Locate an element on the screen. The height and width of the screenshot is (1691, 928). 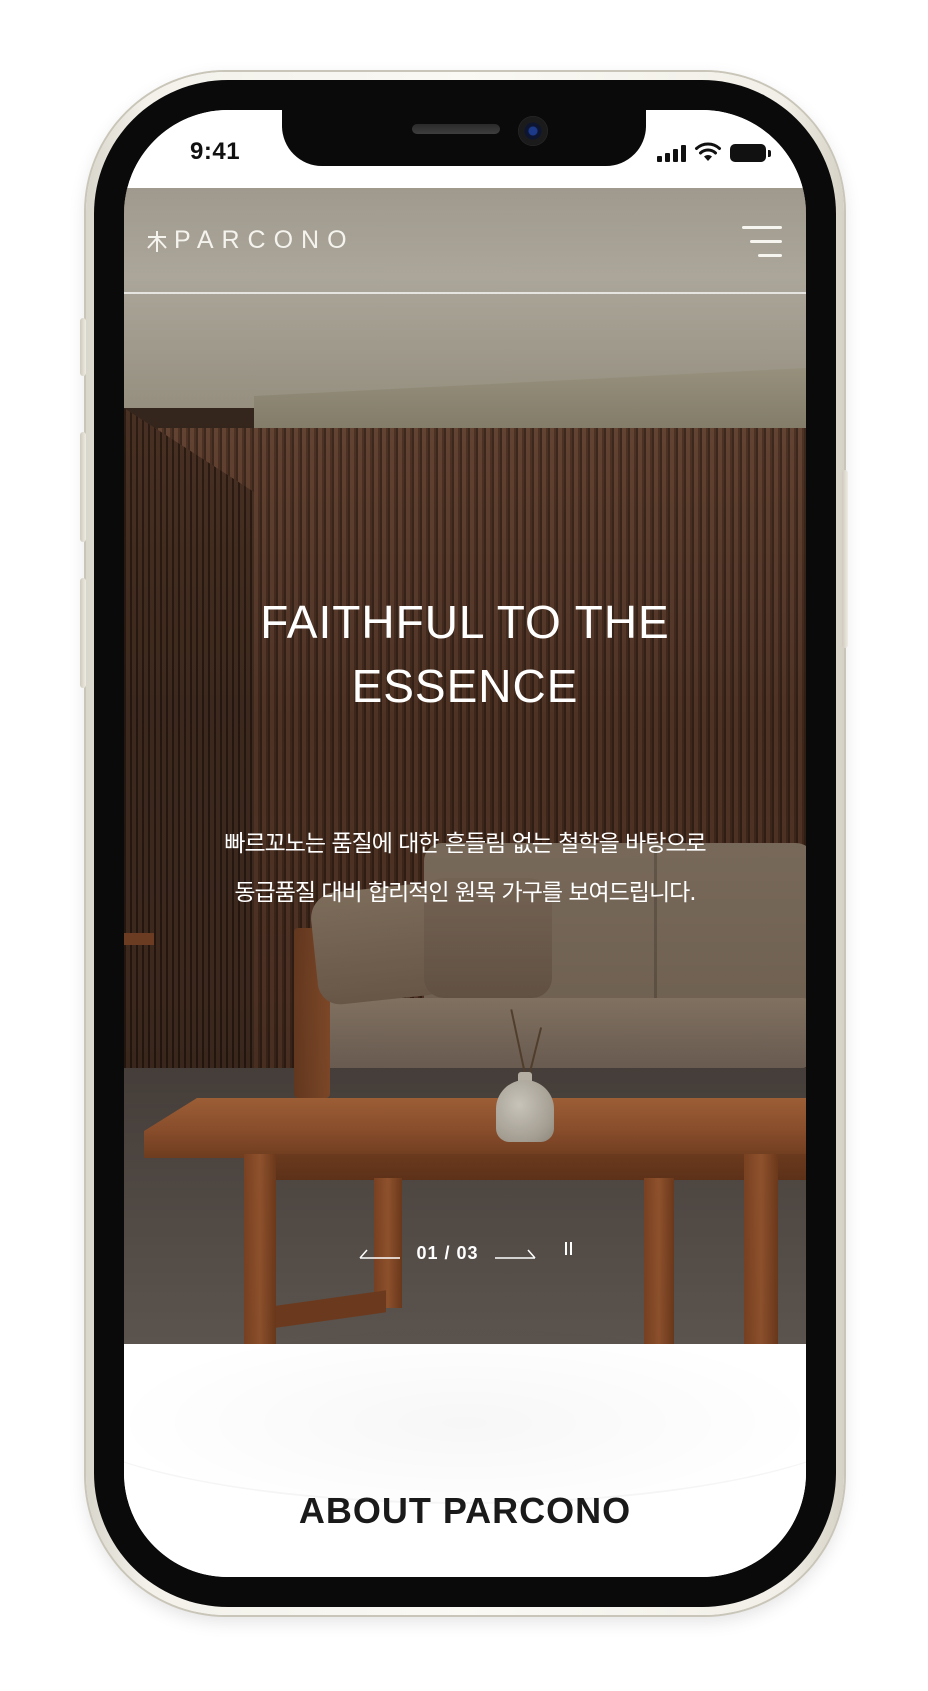
logo-text: PARCONO is located at coordinates (264, 240).